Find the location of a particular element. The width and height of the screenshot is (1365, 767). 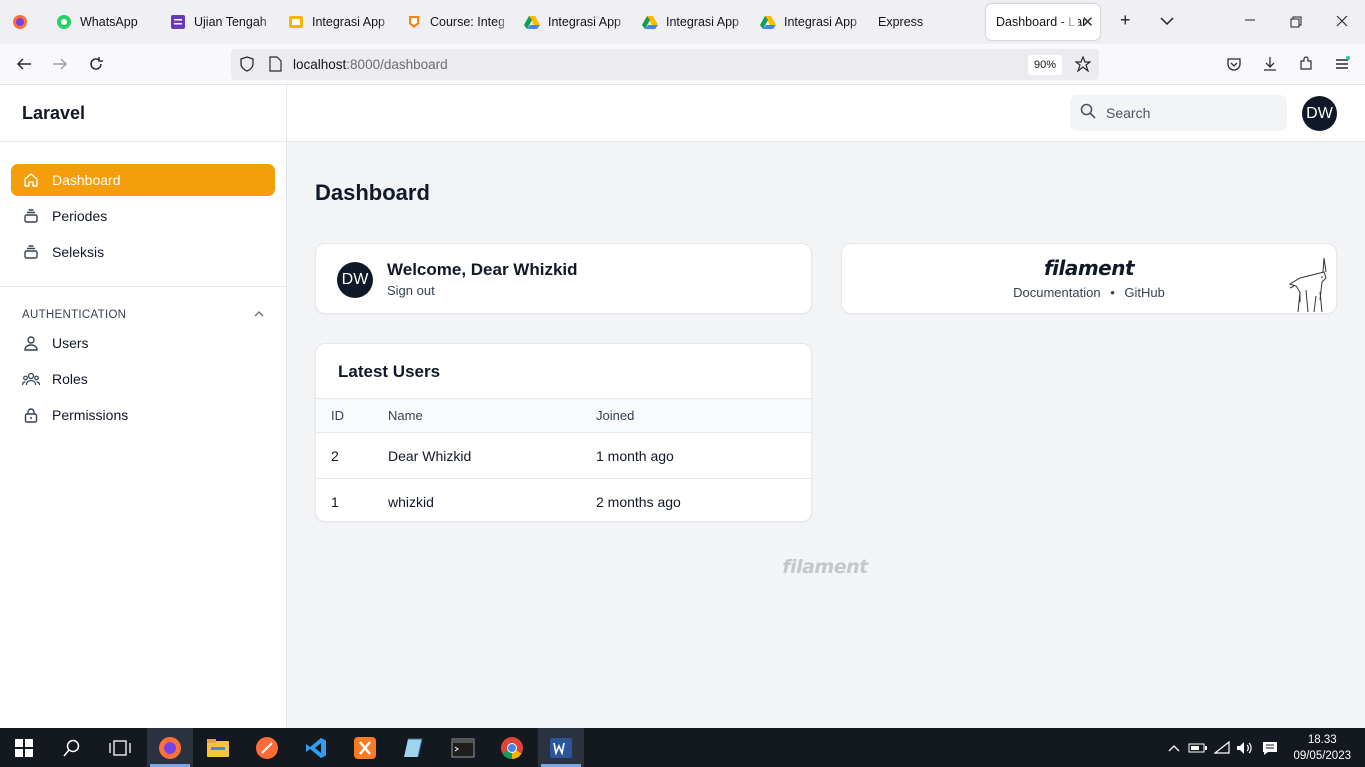

tab-integrasi-drive-3: Integrasi App I is located at coordinates (809, 22).